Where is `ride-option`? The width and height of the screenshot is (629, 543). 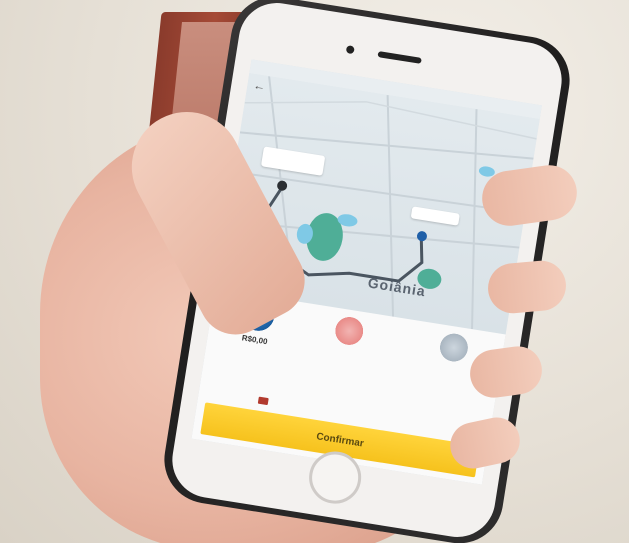 ride-option is located at coordinates (349, 333).